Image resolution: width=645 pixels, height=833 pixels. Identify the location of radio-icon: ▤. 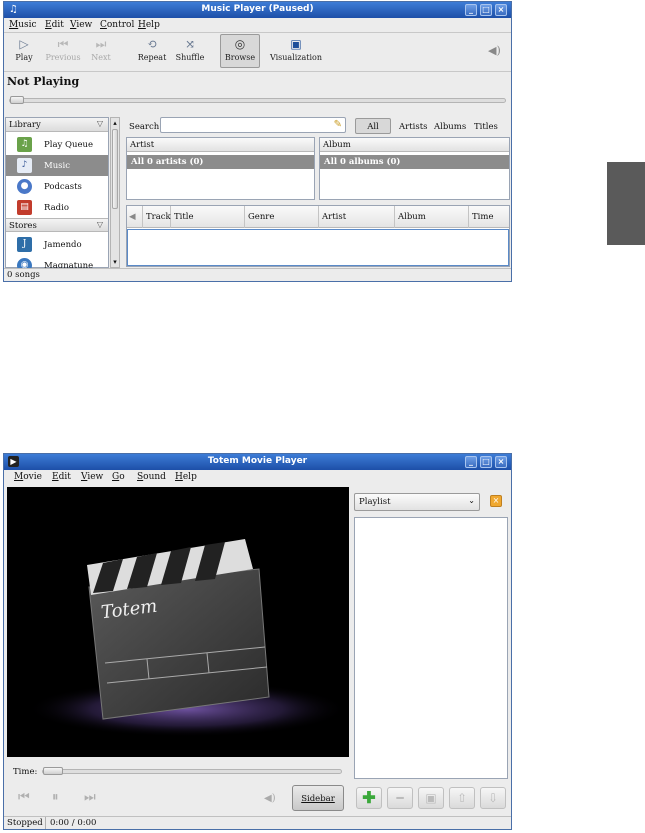
(24, 207).